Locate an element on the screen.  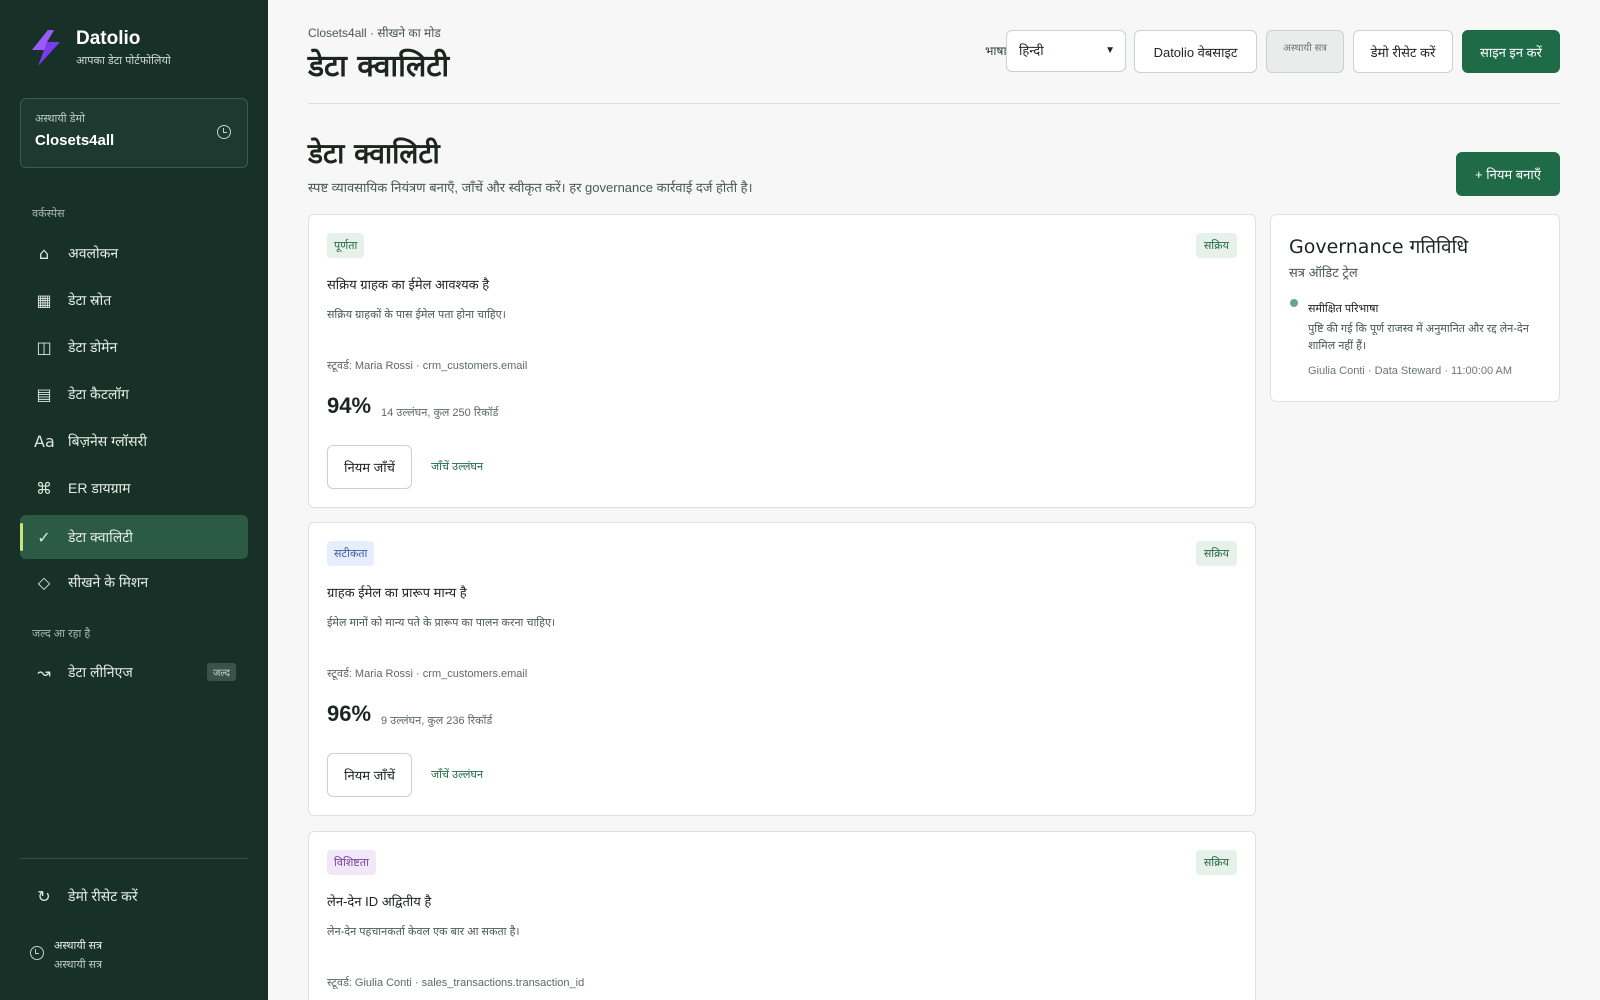
rule-dimension-tag: विशिष्टता is located at coordinates (351, 862).